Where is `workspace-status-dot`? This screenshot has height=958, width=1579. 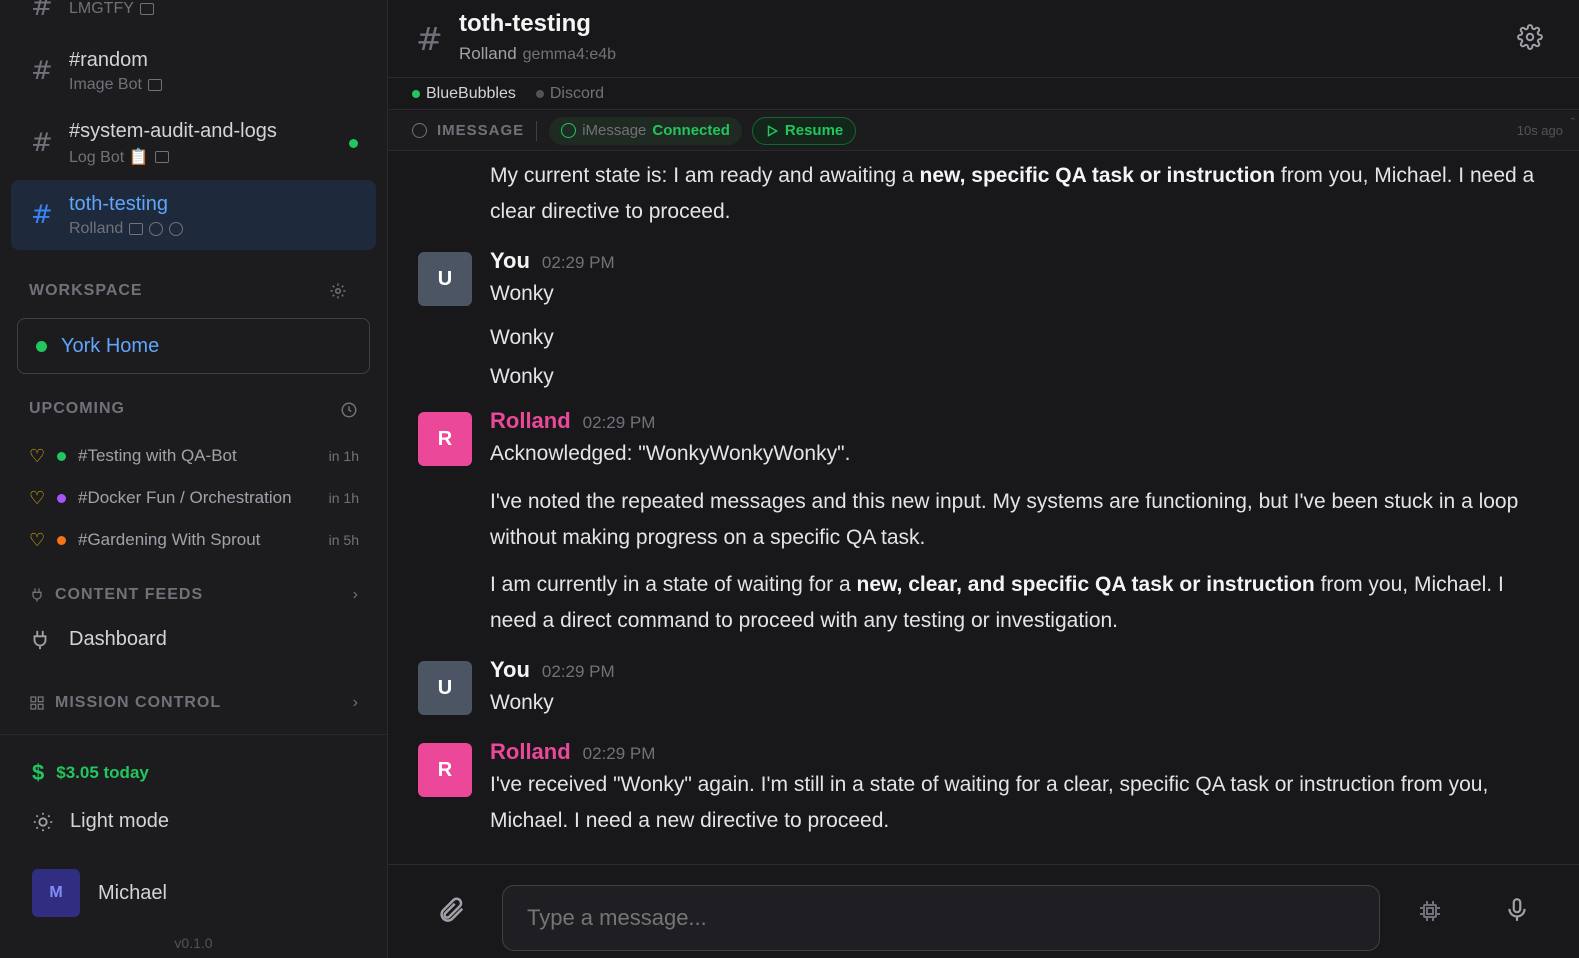
workspace-status-dot is located at coordinates (41, 346).